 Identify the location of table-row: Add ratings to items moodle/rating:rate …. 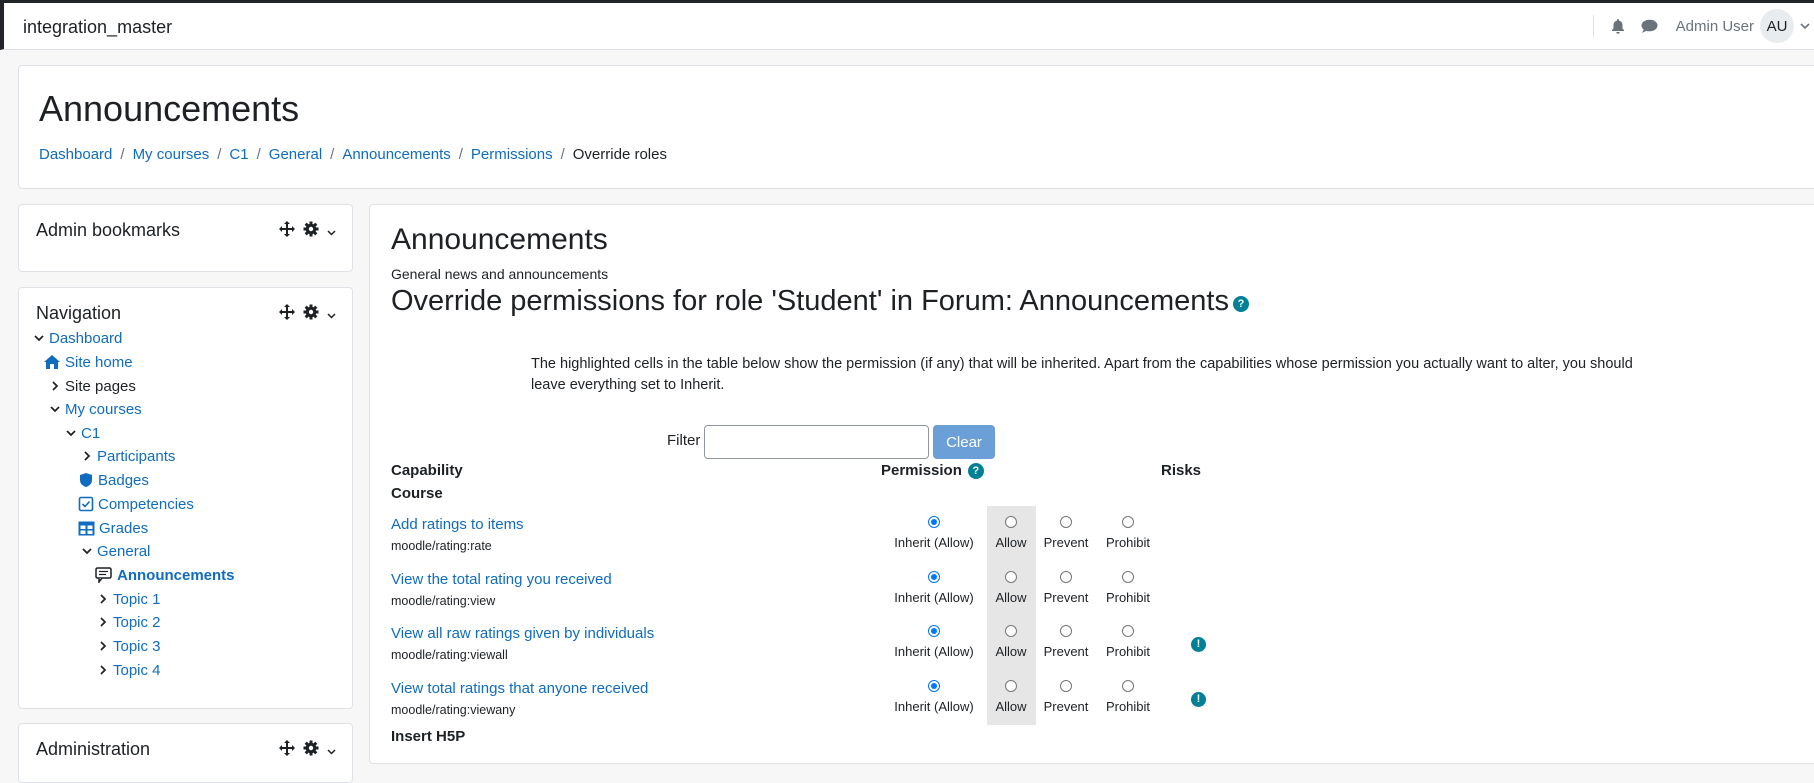
(1092, 534).